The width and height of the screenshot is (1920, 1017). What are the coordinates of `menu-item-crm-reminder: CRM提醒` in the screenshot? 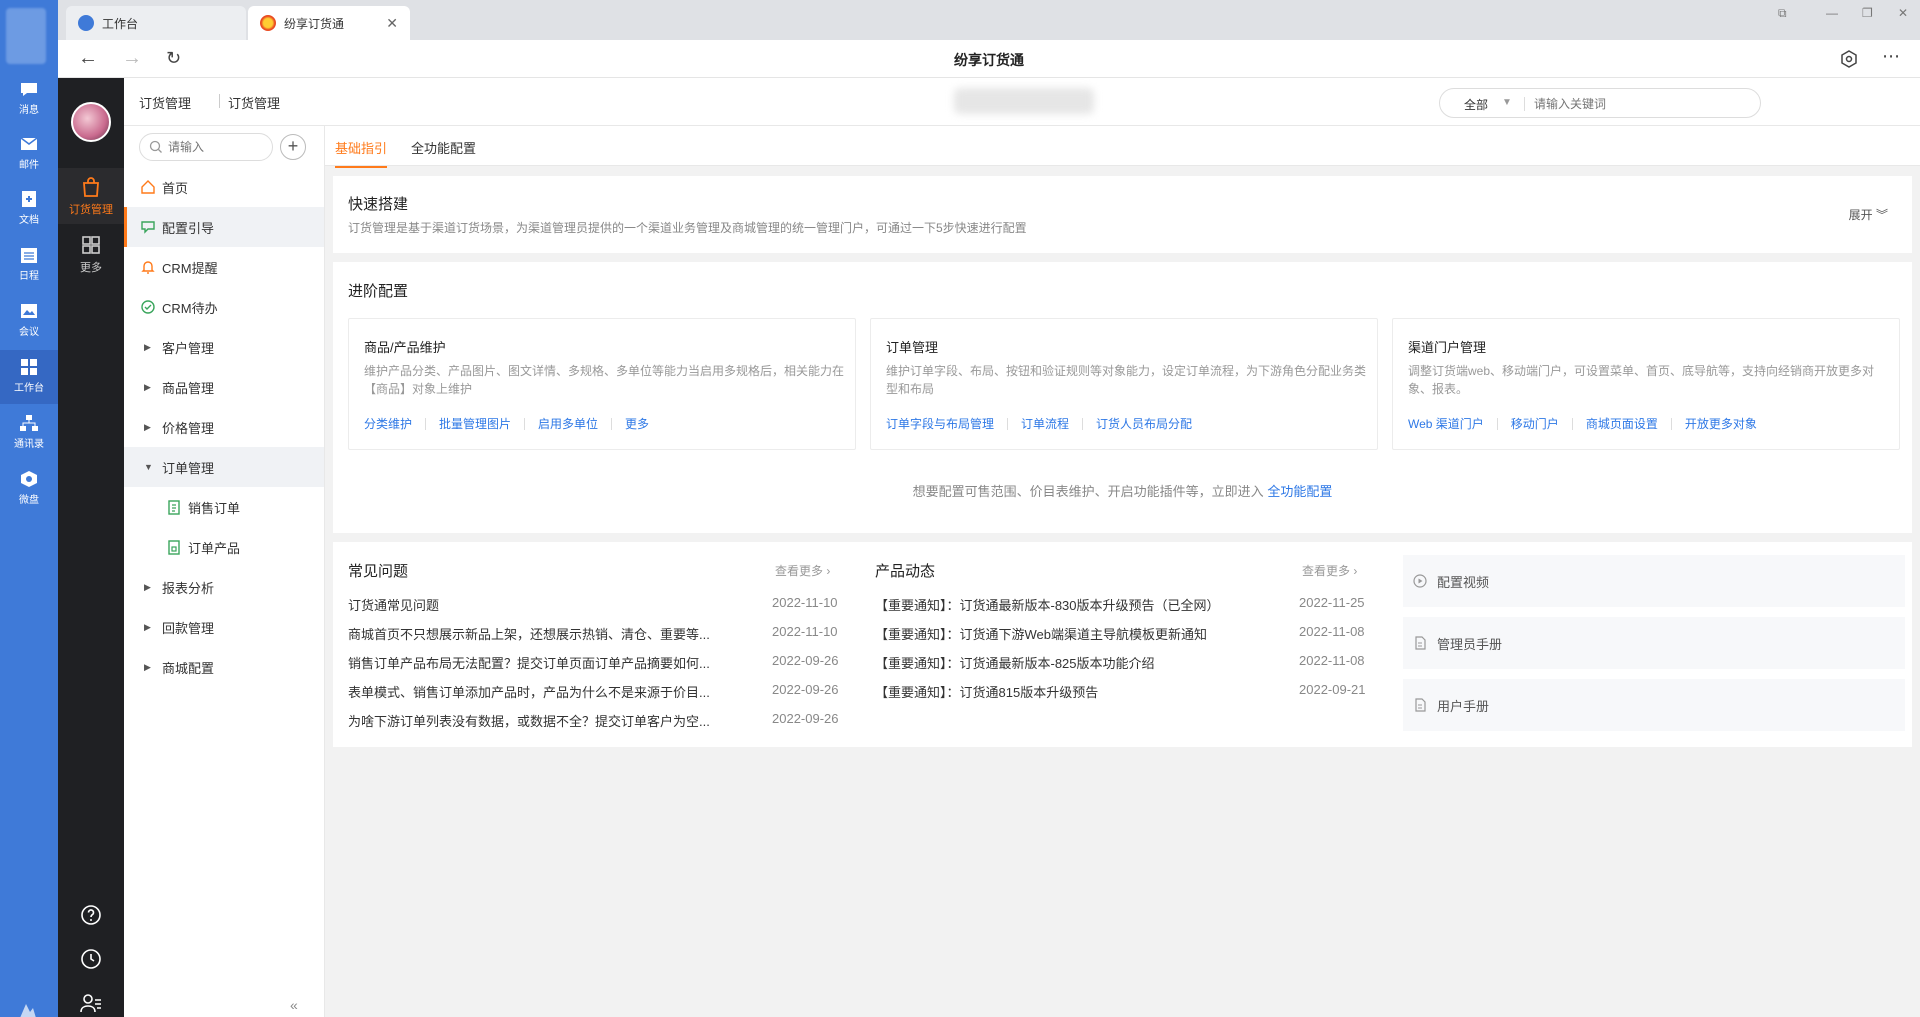 It's located at (224, 267).